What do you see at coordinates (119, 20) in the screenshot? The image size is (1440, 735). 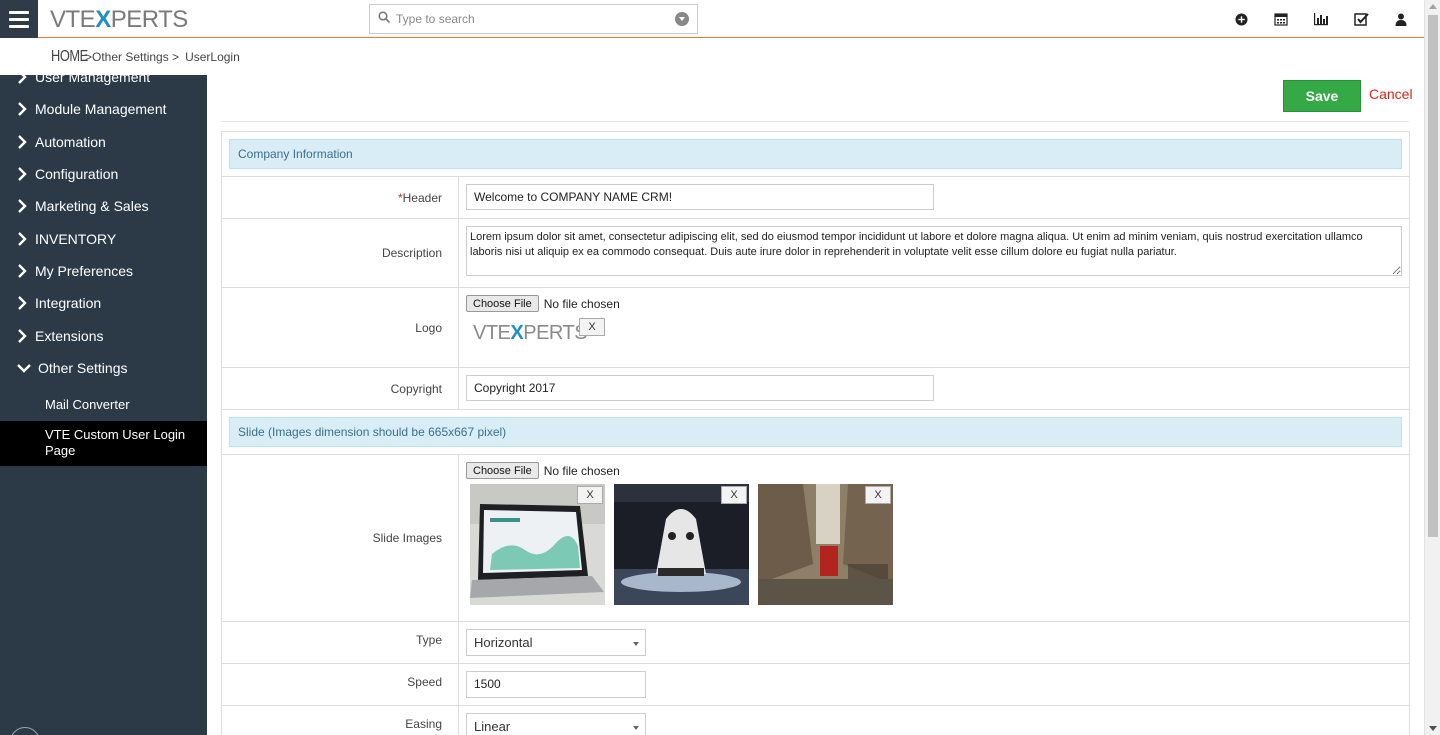 I see `app-logo: VTEXPERTS` at bounding box center [119, 20].